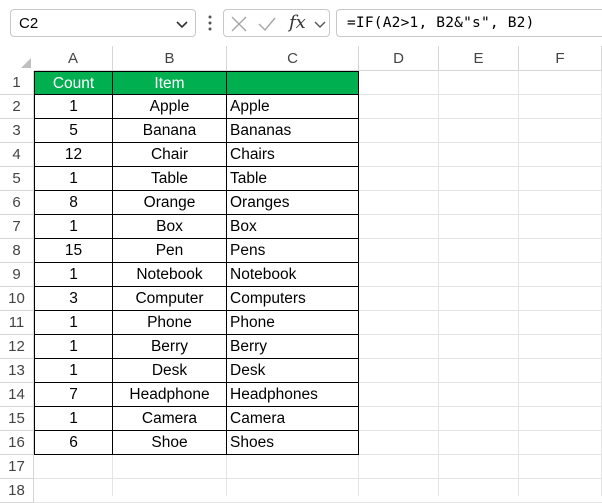 The width and height of the screenshot is (602, 503). Describe the element at coordinates (293, 275) in the screenshot. I see `table-cell-result: Notebook` at that location.